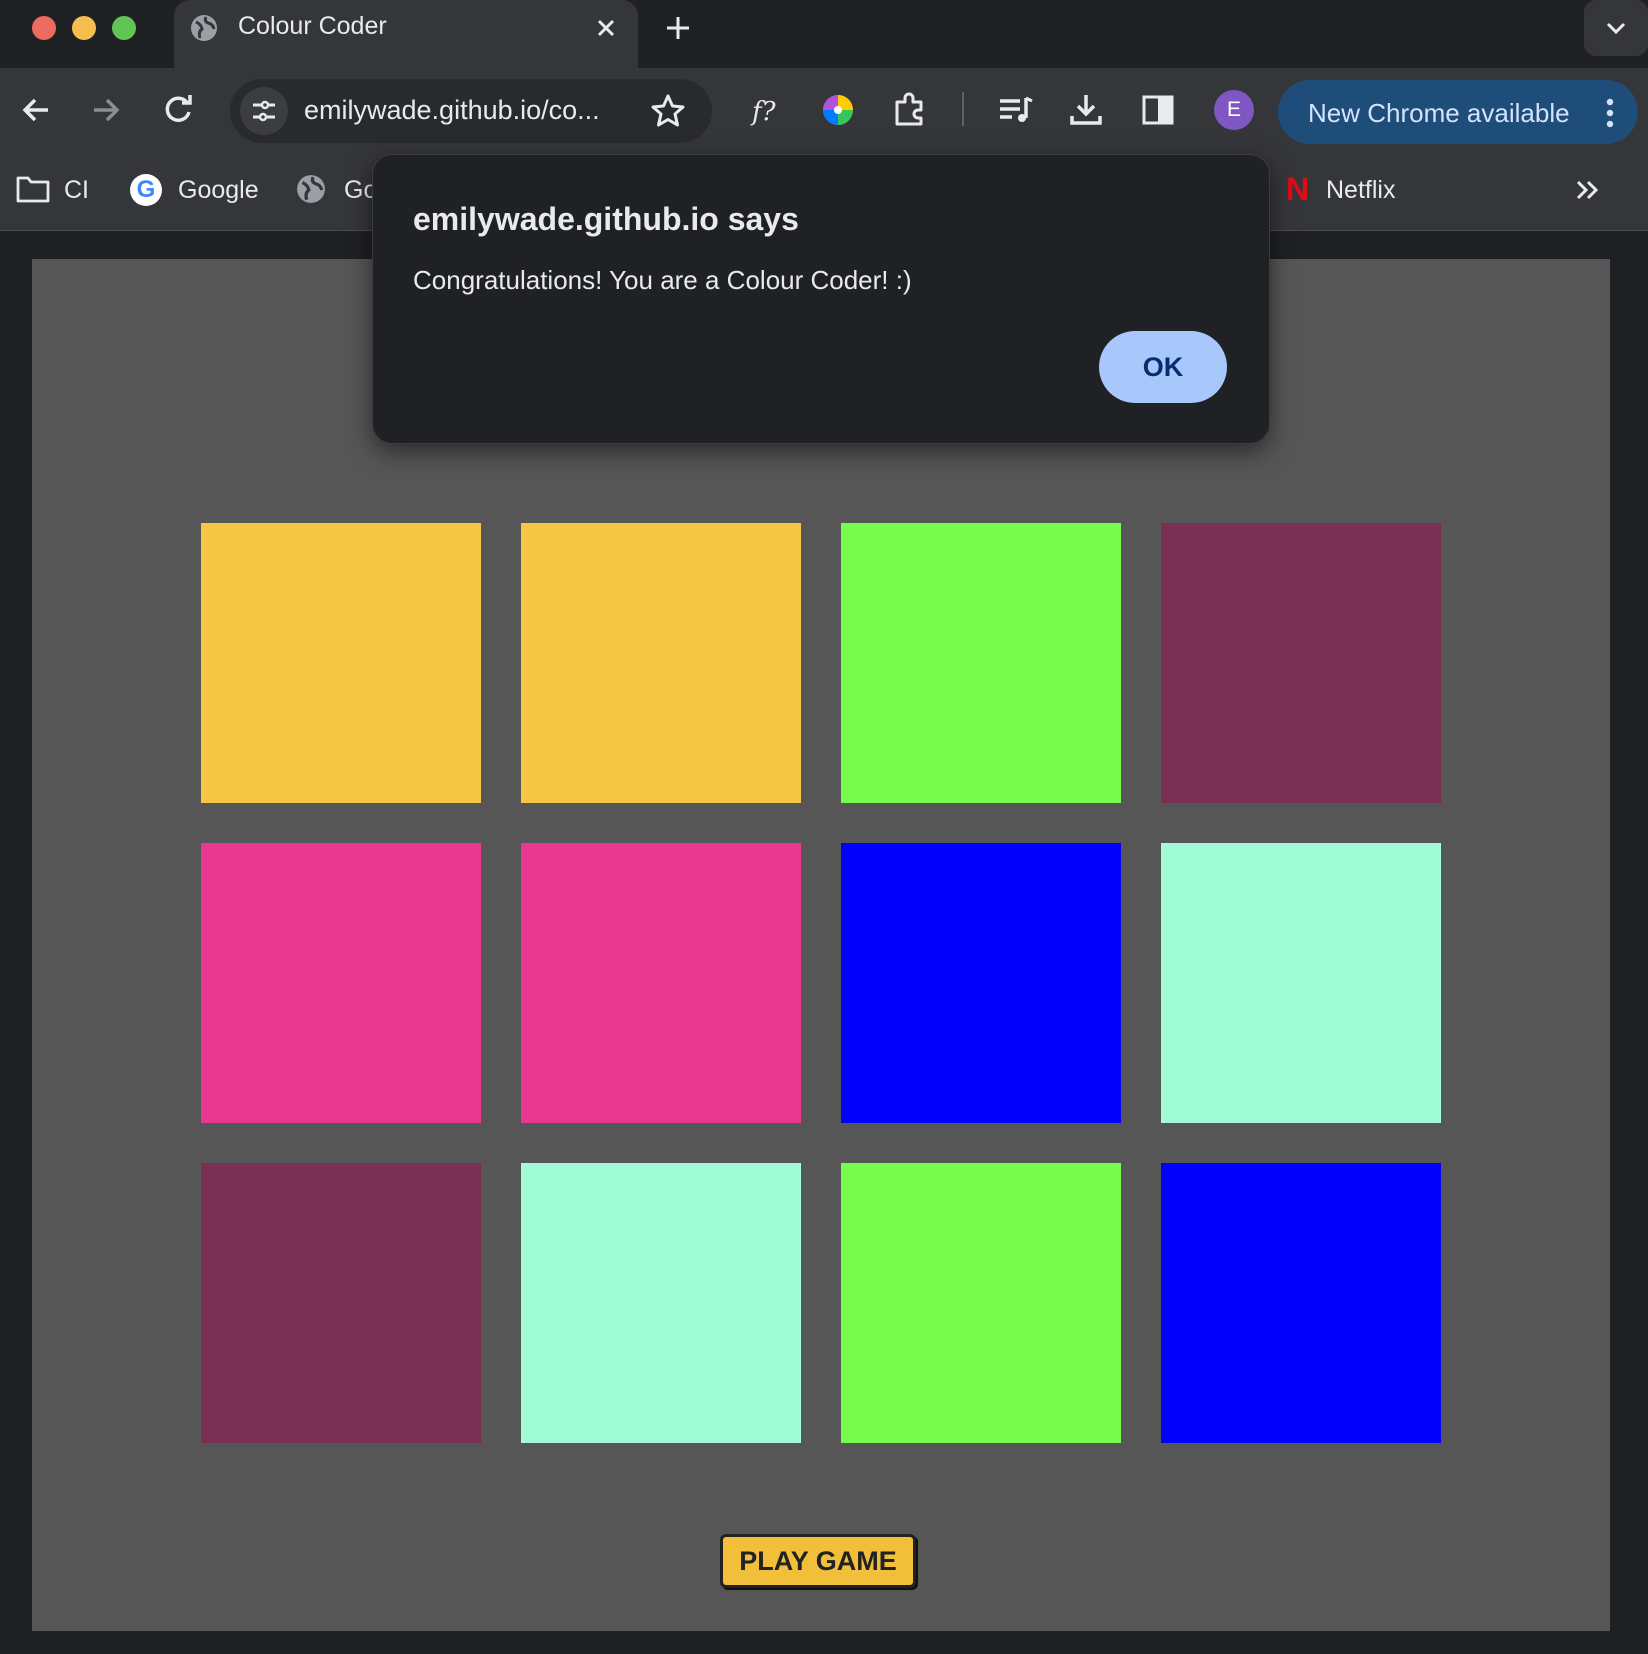 This screenshot has width=1648, height=1654. What do you see at coordinates (1086, 110) in the screenshot?
I see `download-icon` at bounding box center [1086, 110].